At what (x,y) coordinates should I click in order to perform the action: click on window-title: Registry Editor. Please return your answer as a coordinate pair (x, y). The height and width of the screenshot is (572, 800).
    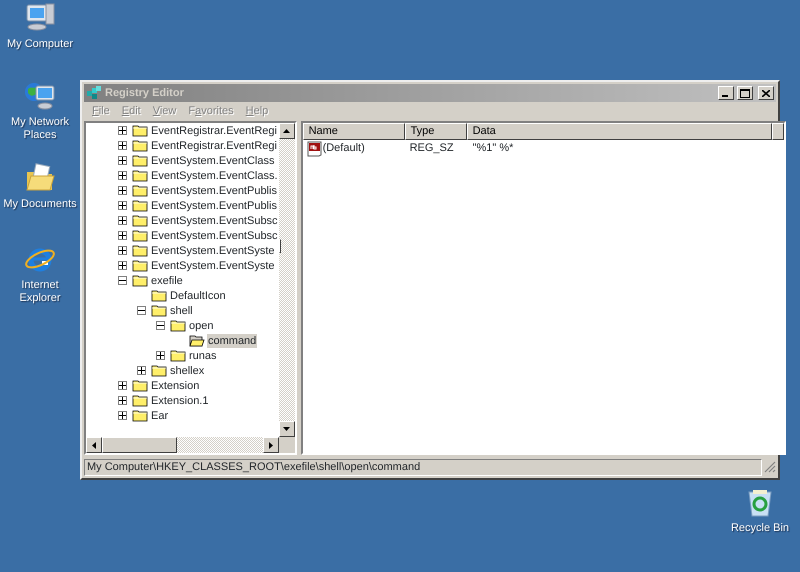
    Looking at the image, I should click on (145, 93).